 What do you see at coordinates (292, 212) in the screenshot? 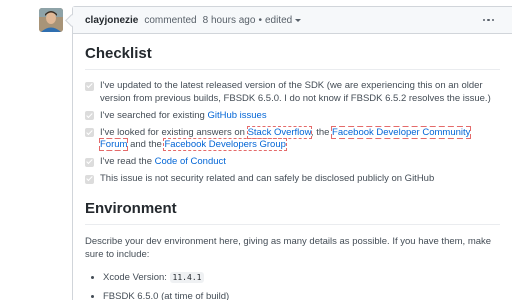
I see `environment-heading: Environment` at bounding box center [292, 212].